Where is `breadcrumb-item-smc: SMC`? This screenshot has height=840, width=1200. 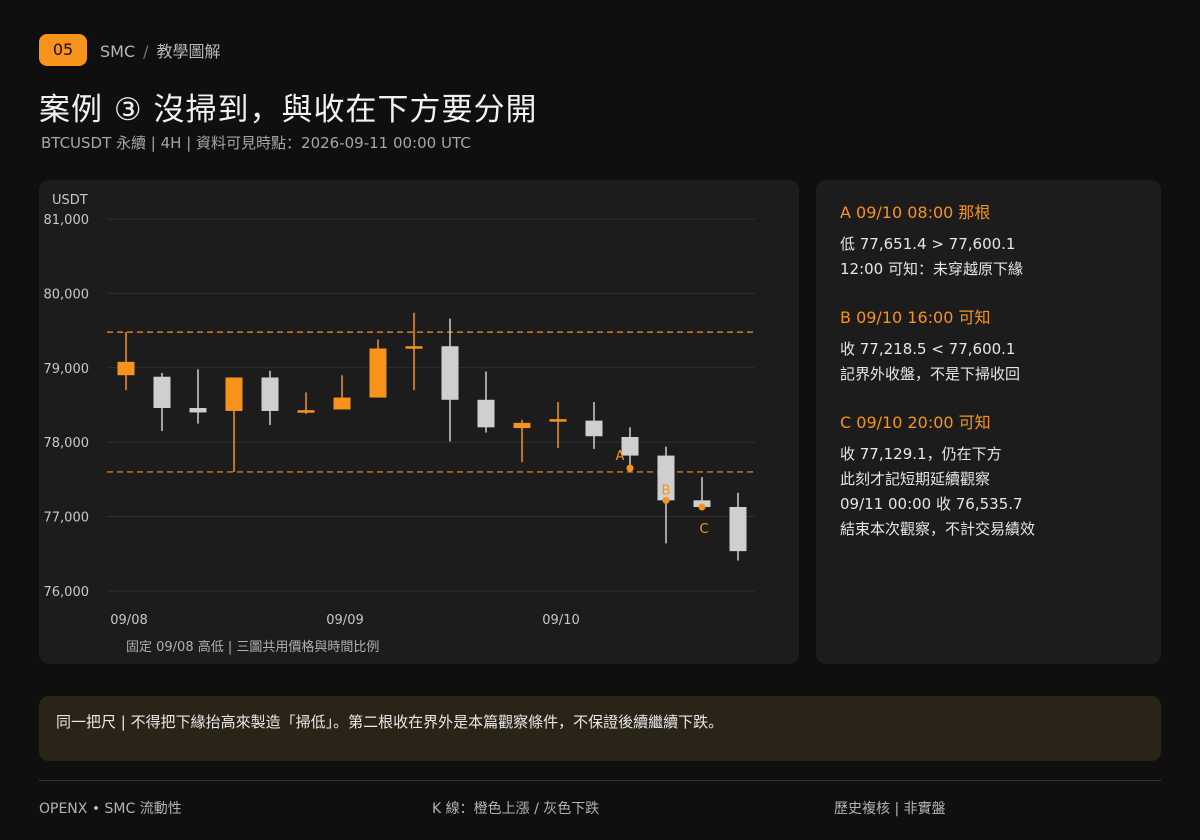 breadcrumb-item-smc: SMC is located at coordinates (118, 51).